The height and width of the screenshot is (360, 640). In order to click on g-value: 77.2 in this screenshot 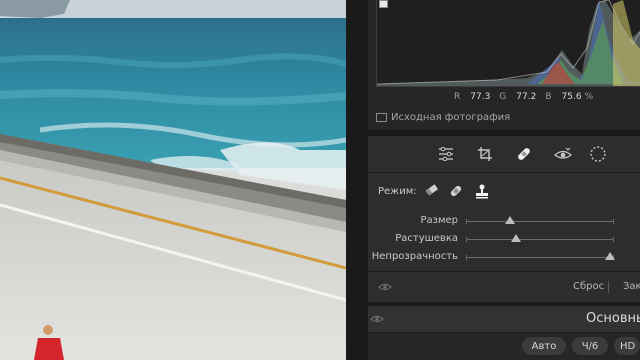, I will do `click(526, 97)`.